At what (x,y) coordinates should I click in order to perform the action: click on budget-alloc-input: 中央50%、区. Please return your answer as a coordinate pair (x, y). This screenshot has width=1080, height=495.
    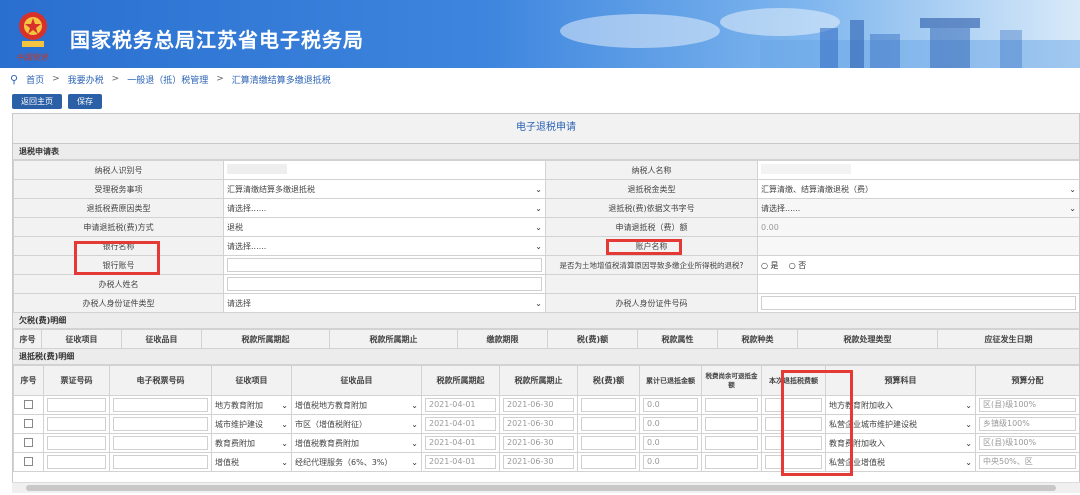
    Looking at the image, I should click on (1027, 462).